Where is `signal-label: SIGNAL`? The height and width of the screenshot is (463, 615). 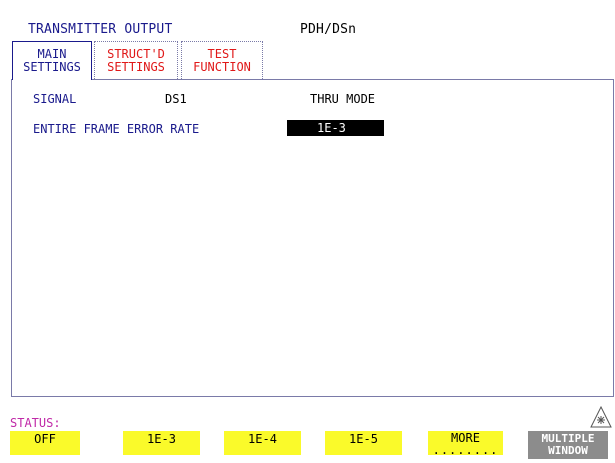 signal-label: SIGNAL is located at coordinates (55, 99).